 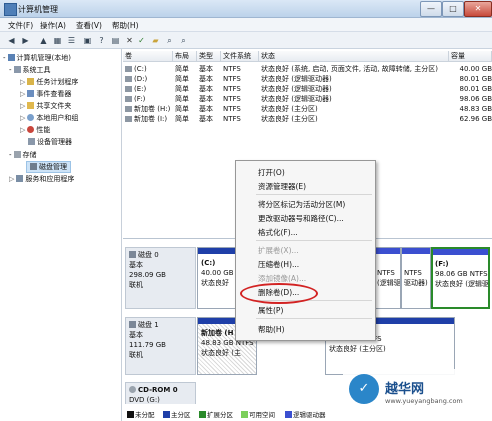 I want to click on search-icon: ⌕, so click(x=169, y=40).